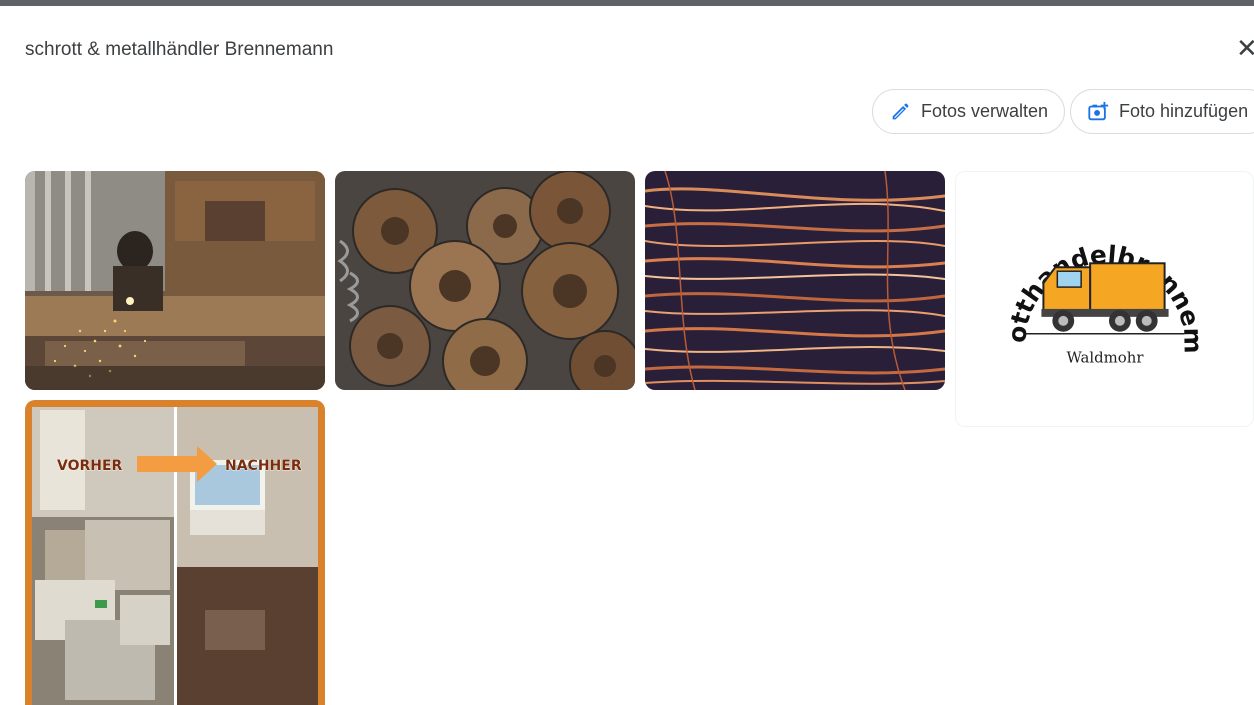  I want to click on photo-before-after: VORHER NACHHER, so click(175, 552).